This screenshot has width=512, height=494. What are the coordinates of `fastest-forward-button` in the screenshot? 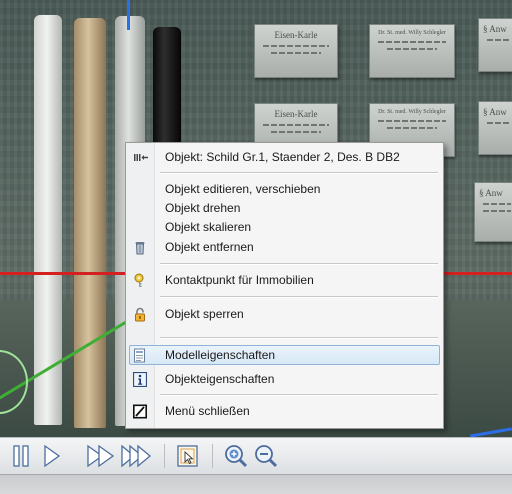 It's located at (138, 456).